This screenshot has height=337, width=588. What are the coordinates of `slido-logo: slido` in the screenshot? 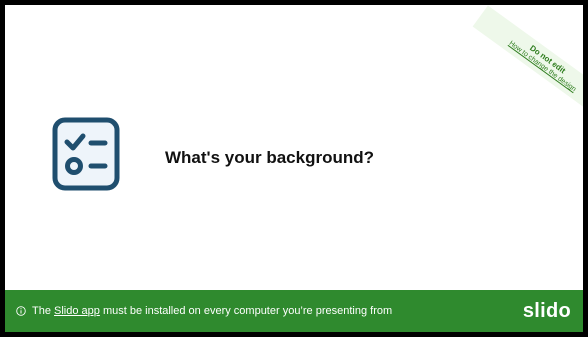 It's located at (546, 310).